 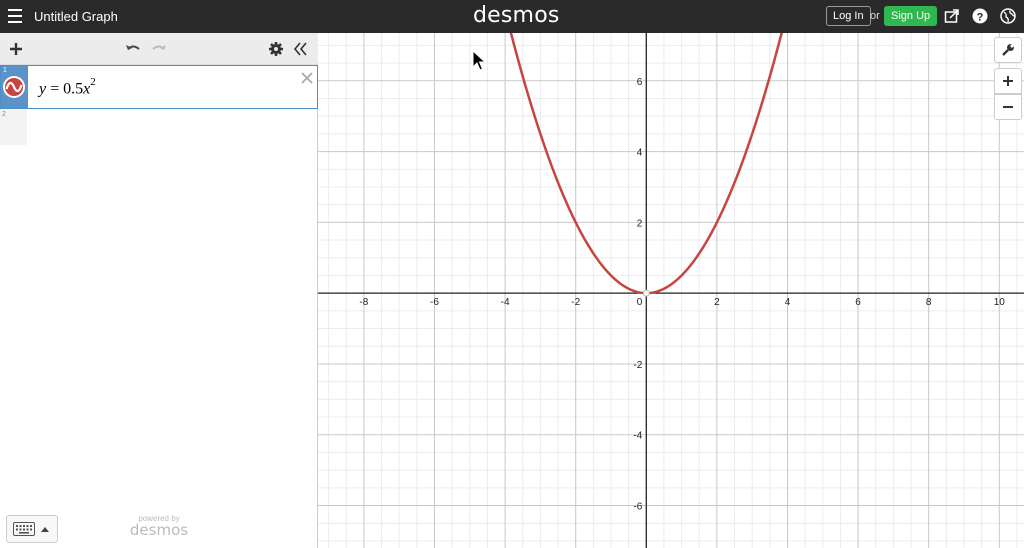 I want to click on x-tick-label: 2, so click(x=717, y=302).